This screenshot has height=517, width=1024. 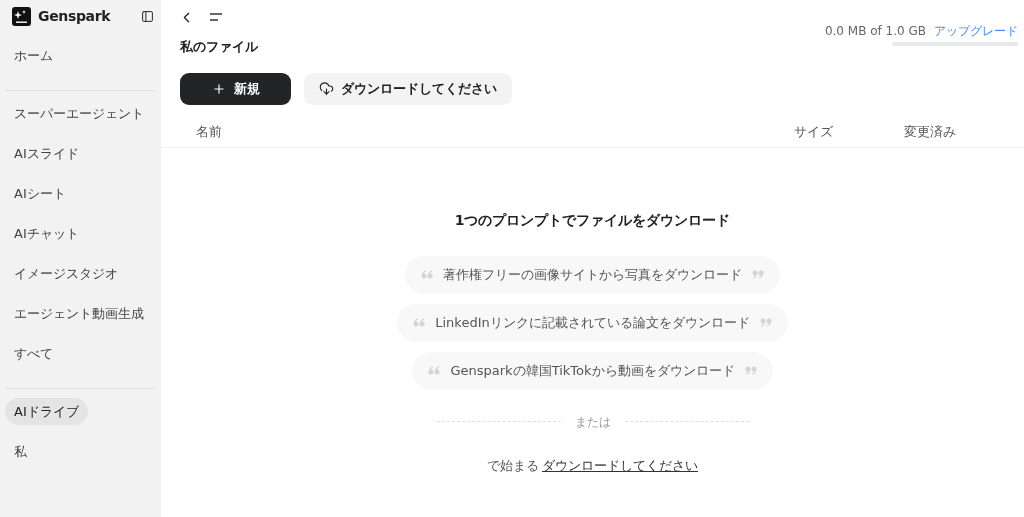 I want to click on sidebar-toggle-icon, so click(x=147, y=16).